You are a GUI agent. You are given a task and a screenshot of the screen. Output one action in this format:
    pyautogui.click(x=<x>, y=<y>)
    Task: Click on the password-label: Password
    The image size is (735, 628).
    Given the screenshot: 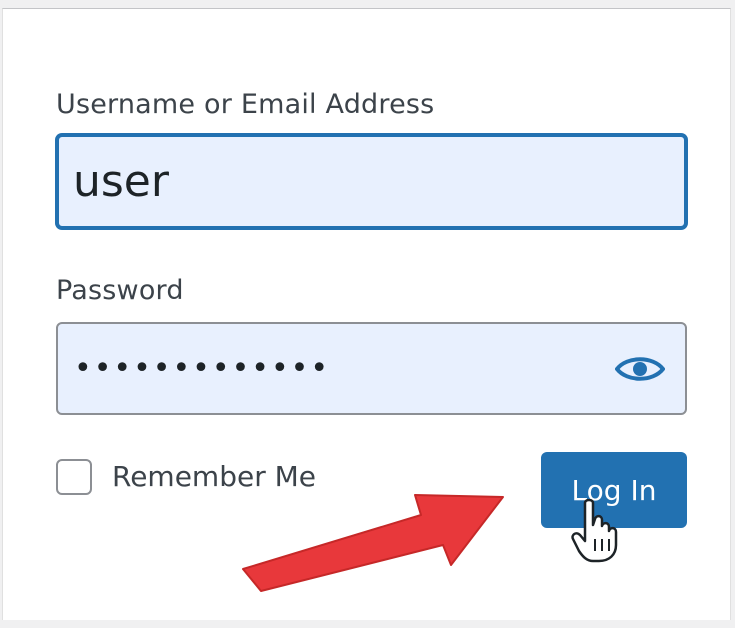 What is the action you would take?
    pyautogui.click(x=120, y=290)
    